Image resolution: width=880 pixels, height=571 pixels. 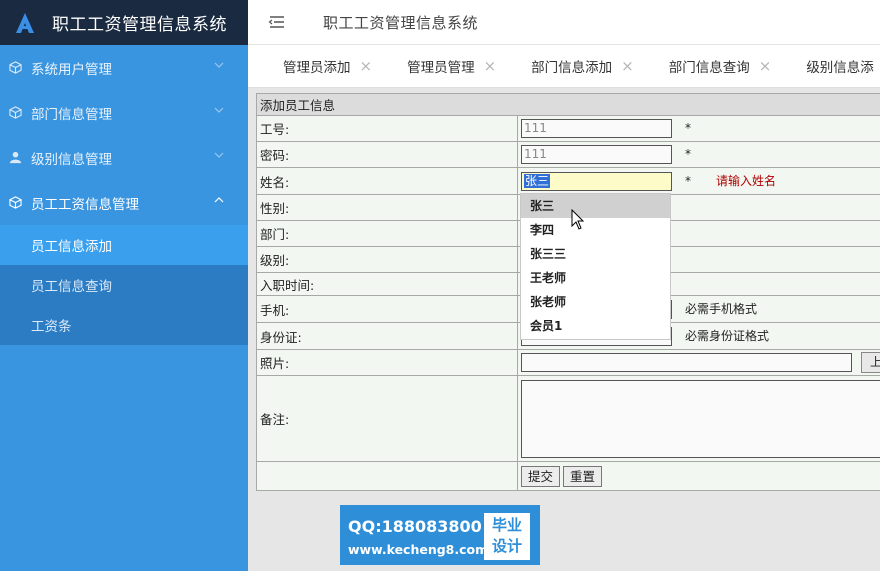 I want to click on form-row: 备注:, so click(x=568, y=418).